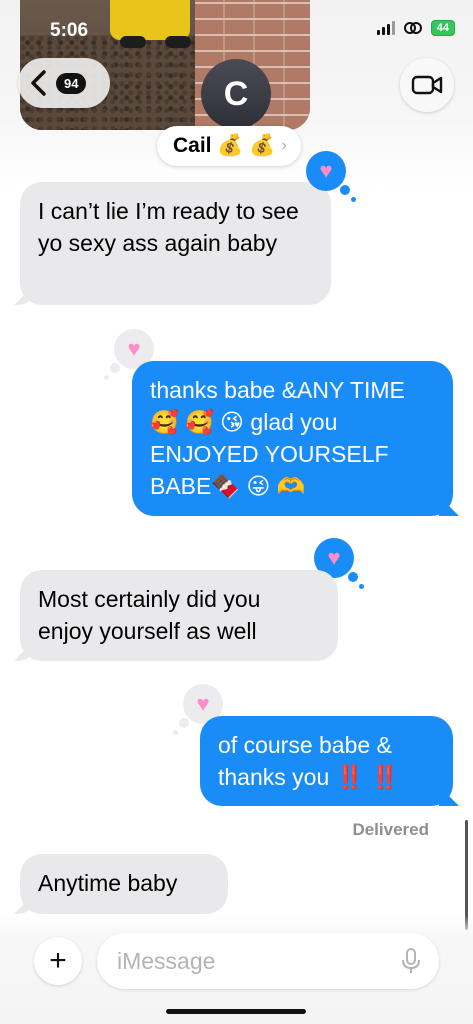 The height and width of the screenshot is (1024, 473). What do you see at coordinates (466, 875) in the screenshot?
I see `scrollbar` at bounding box center [466, 875].